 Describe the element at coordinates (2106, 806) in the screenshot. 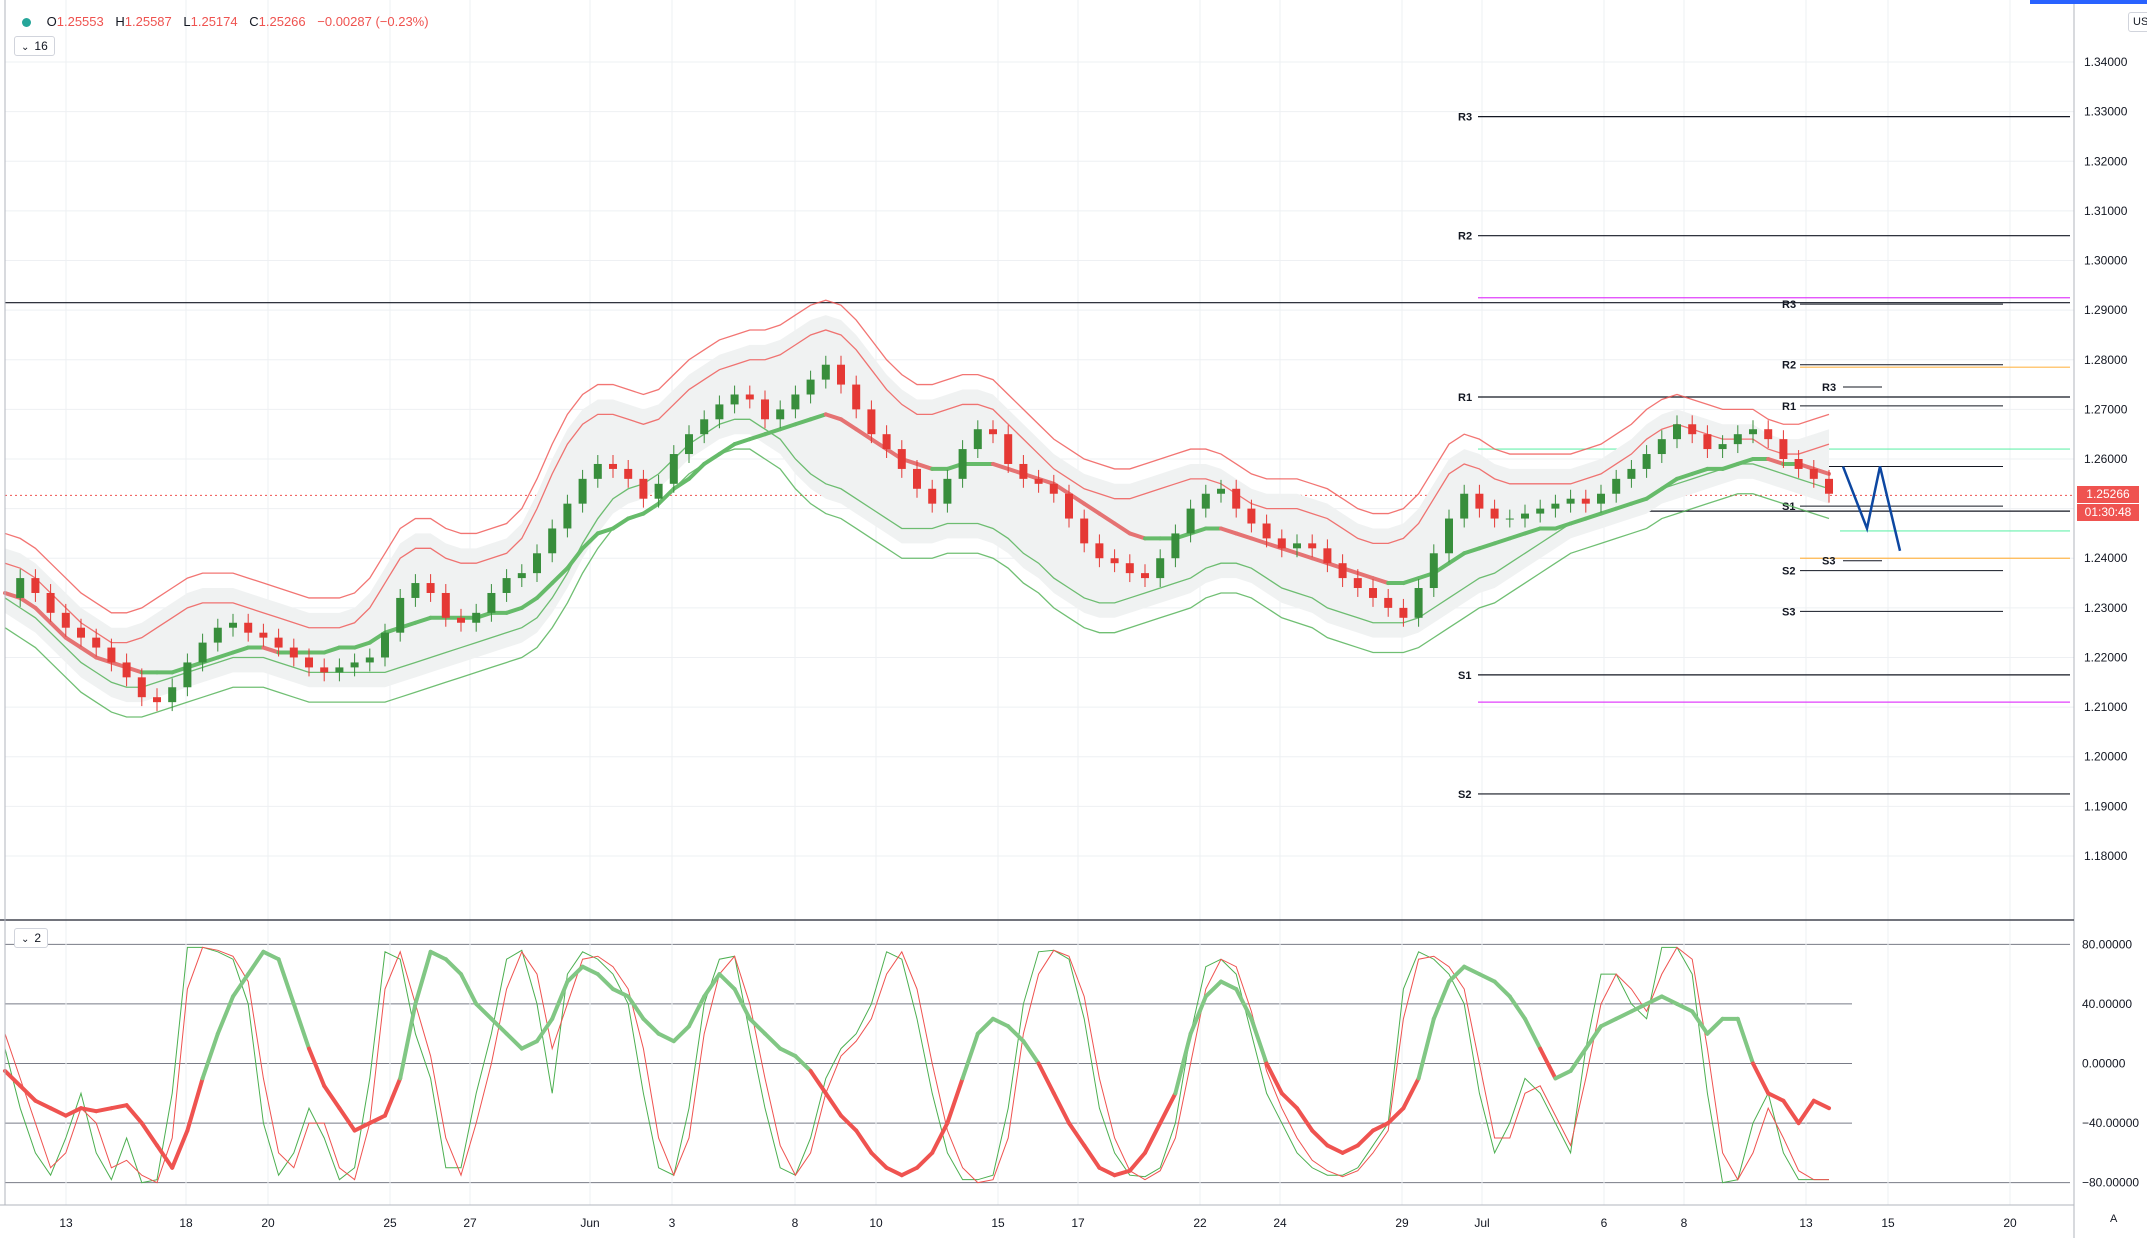

I see `y-tick-label: 1.19000` at that location.